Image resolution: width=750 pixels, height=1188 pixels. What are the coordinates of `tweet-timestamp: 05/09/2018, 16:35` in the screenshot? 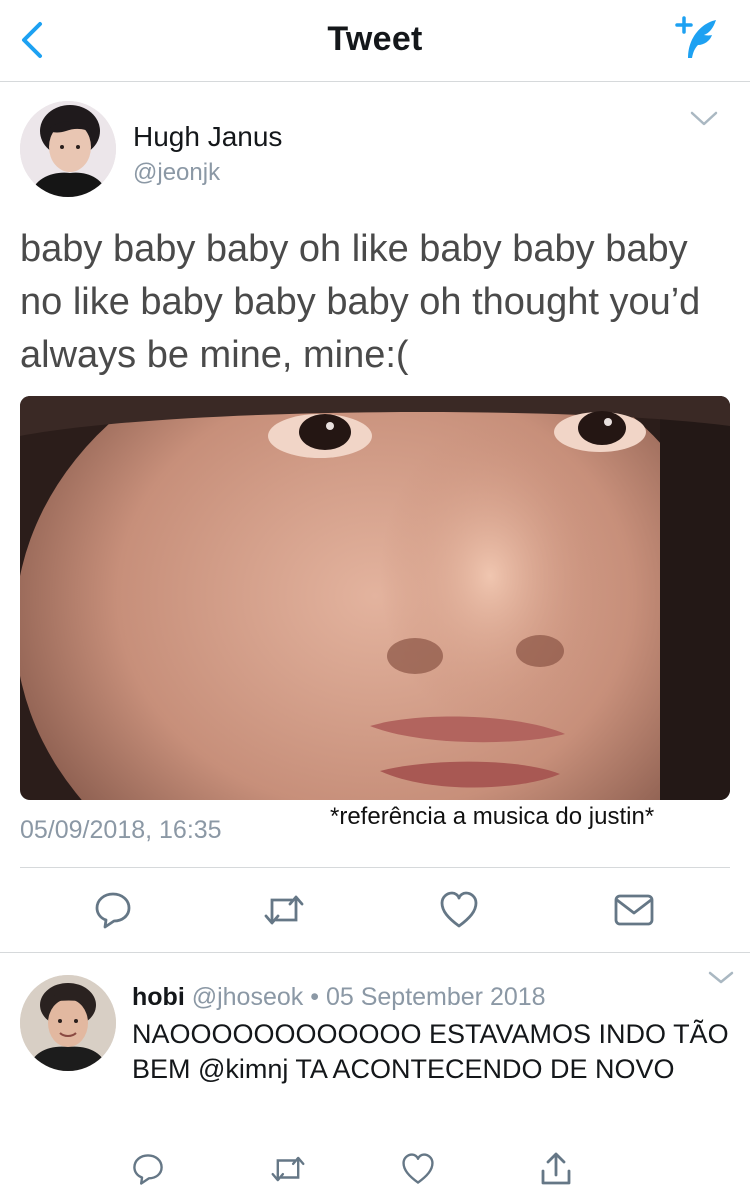 It's located at (121, 830).